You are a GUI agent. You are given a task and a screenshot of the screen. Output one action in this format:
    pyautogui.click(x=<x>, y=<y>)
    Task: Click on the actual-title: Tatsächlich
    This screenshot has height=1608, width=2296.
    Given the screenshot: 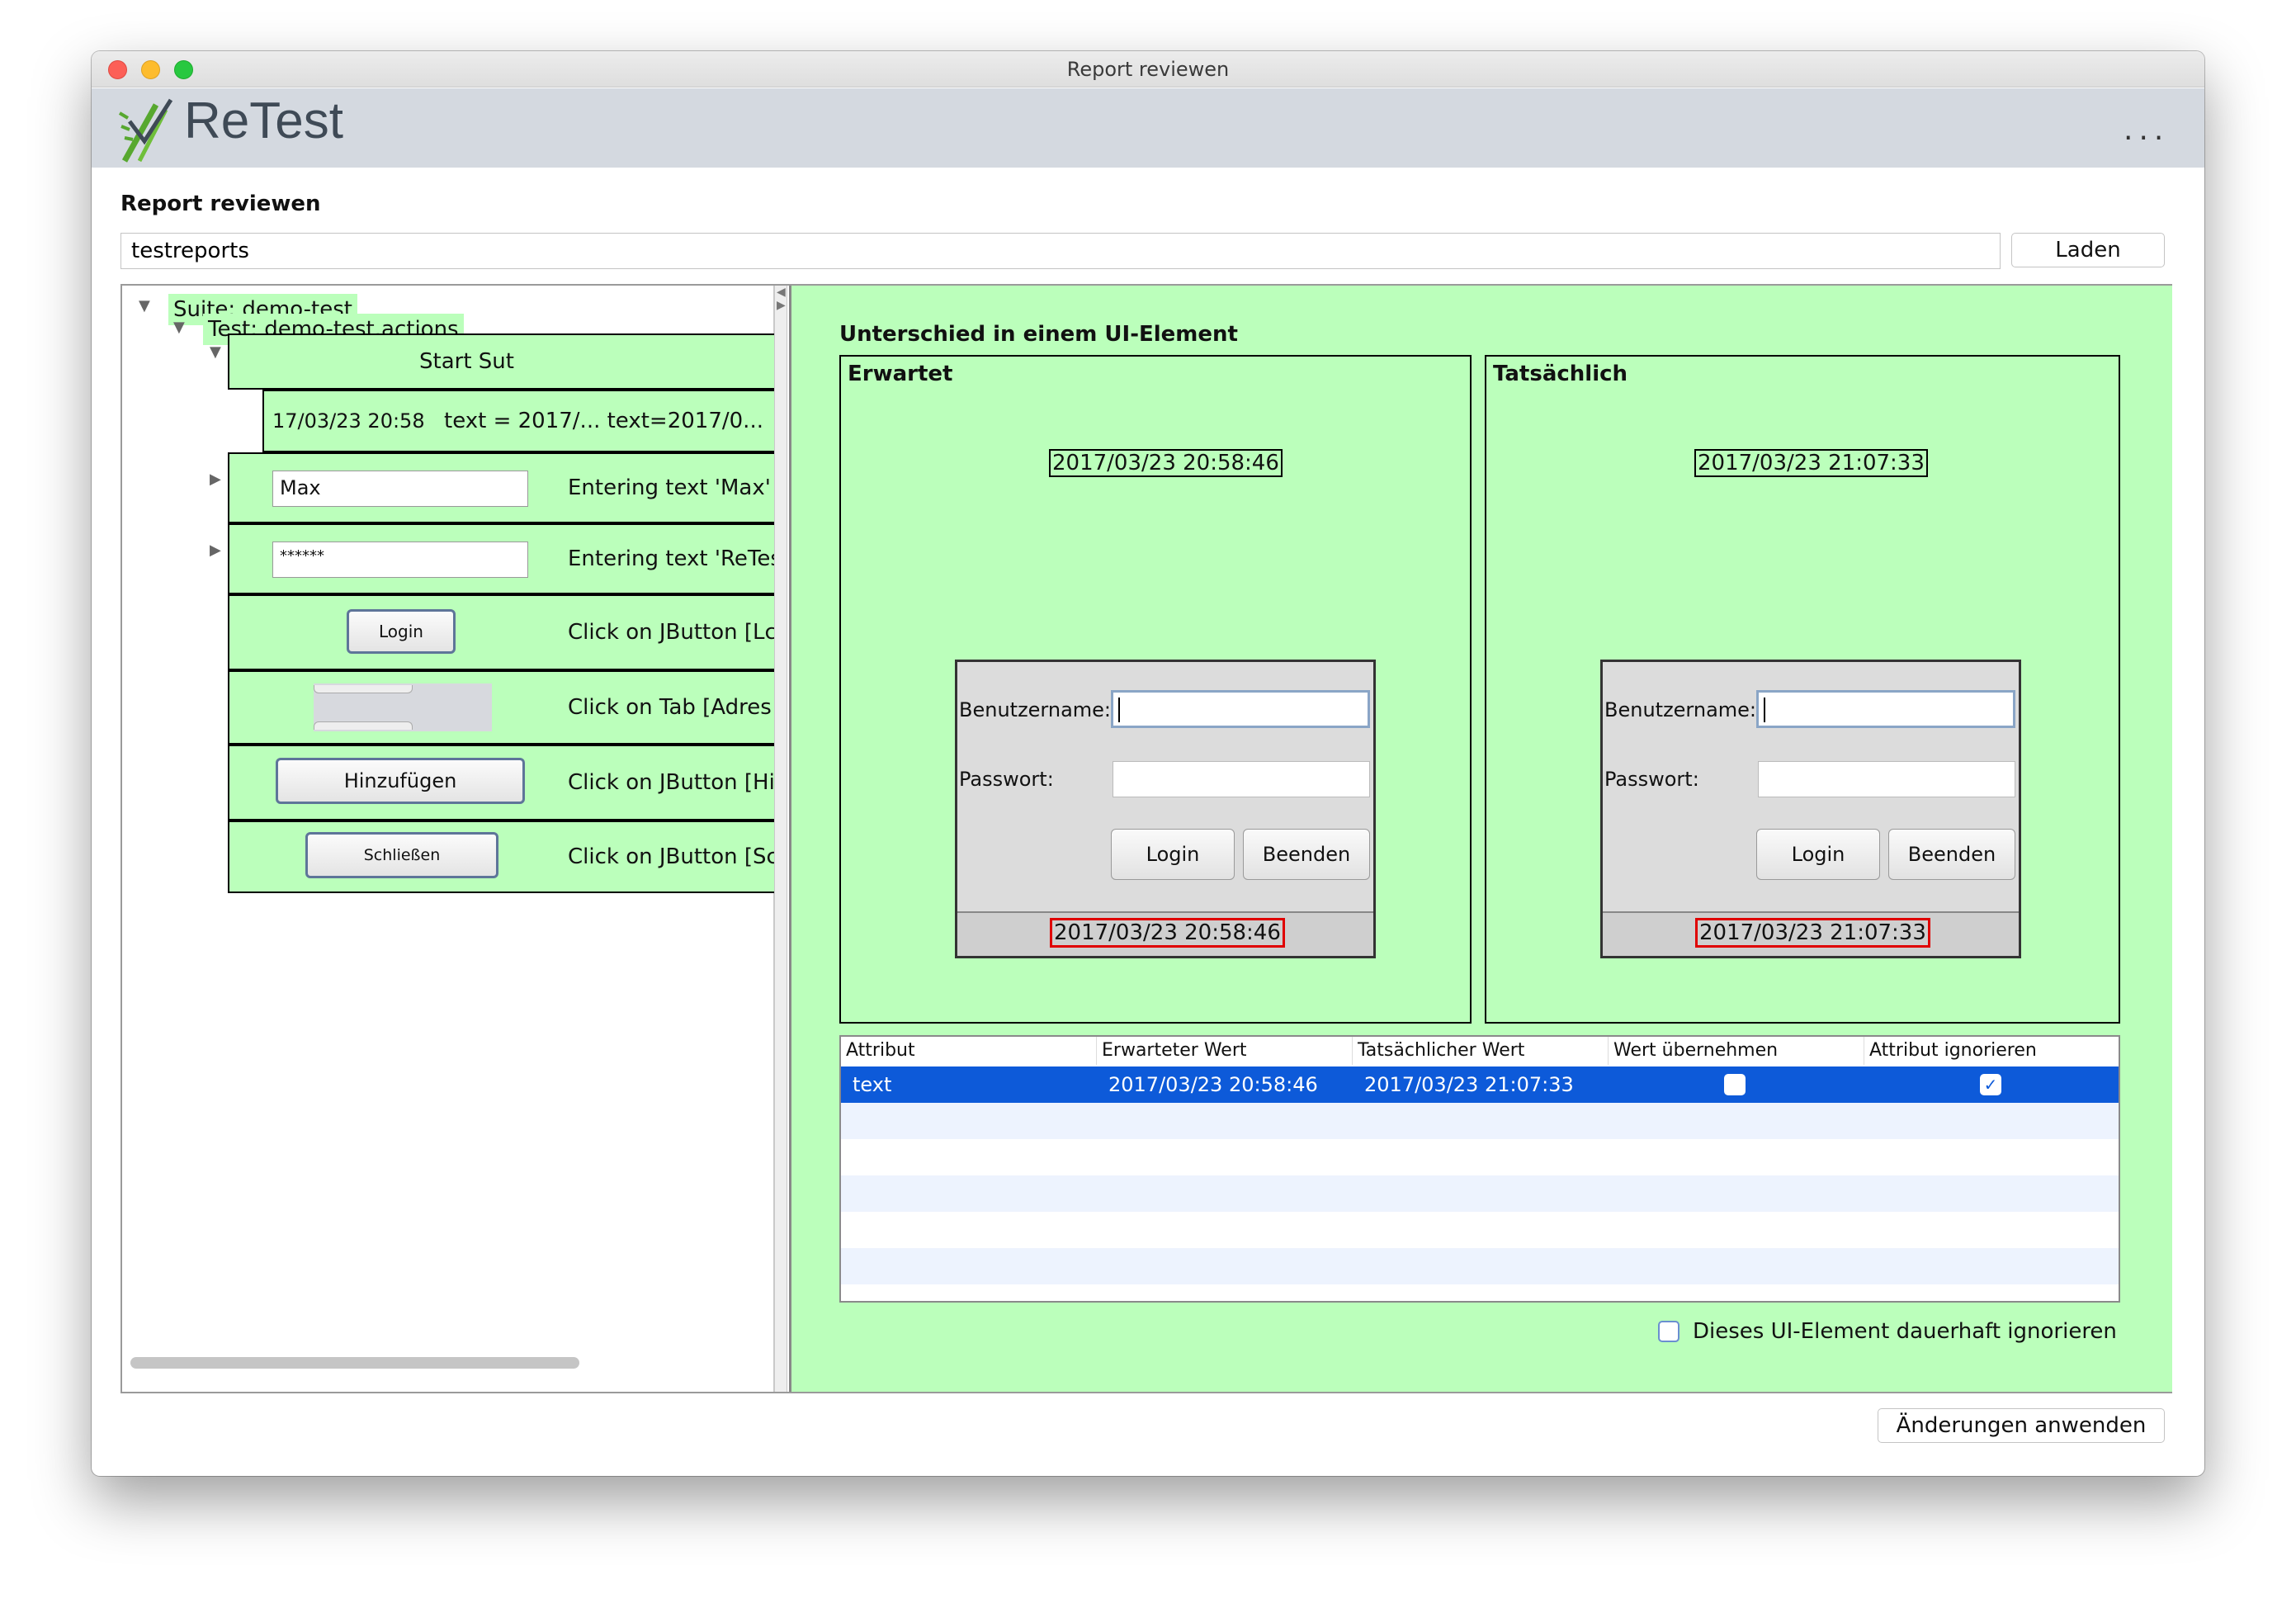 What is the action you would take?
    pyautogui.click(x=1561, y=374)
    